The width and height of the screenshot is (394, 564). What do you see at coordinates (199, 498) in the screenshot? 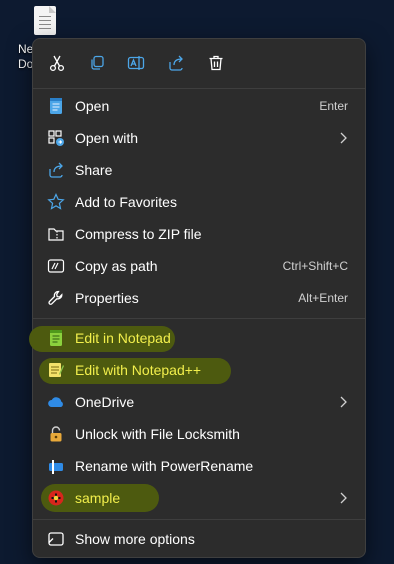
I see `menu-item-sample: sample` at bounding box center [199, 498].